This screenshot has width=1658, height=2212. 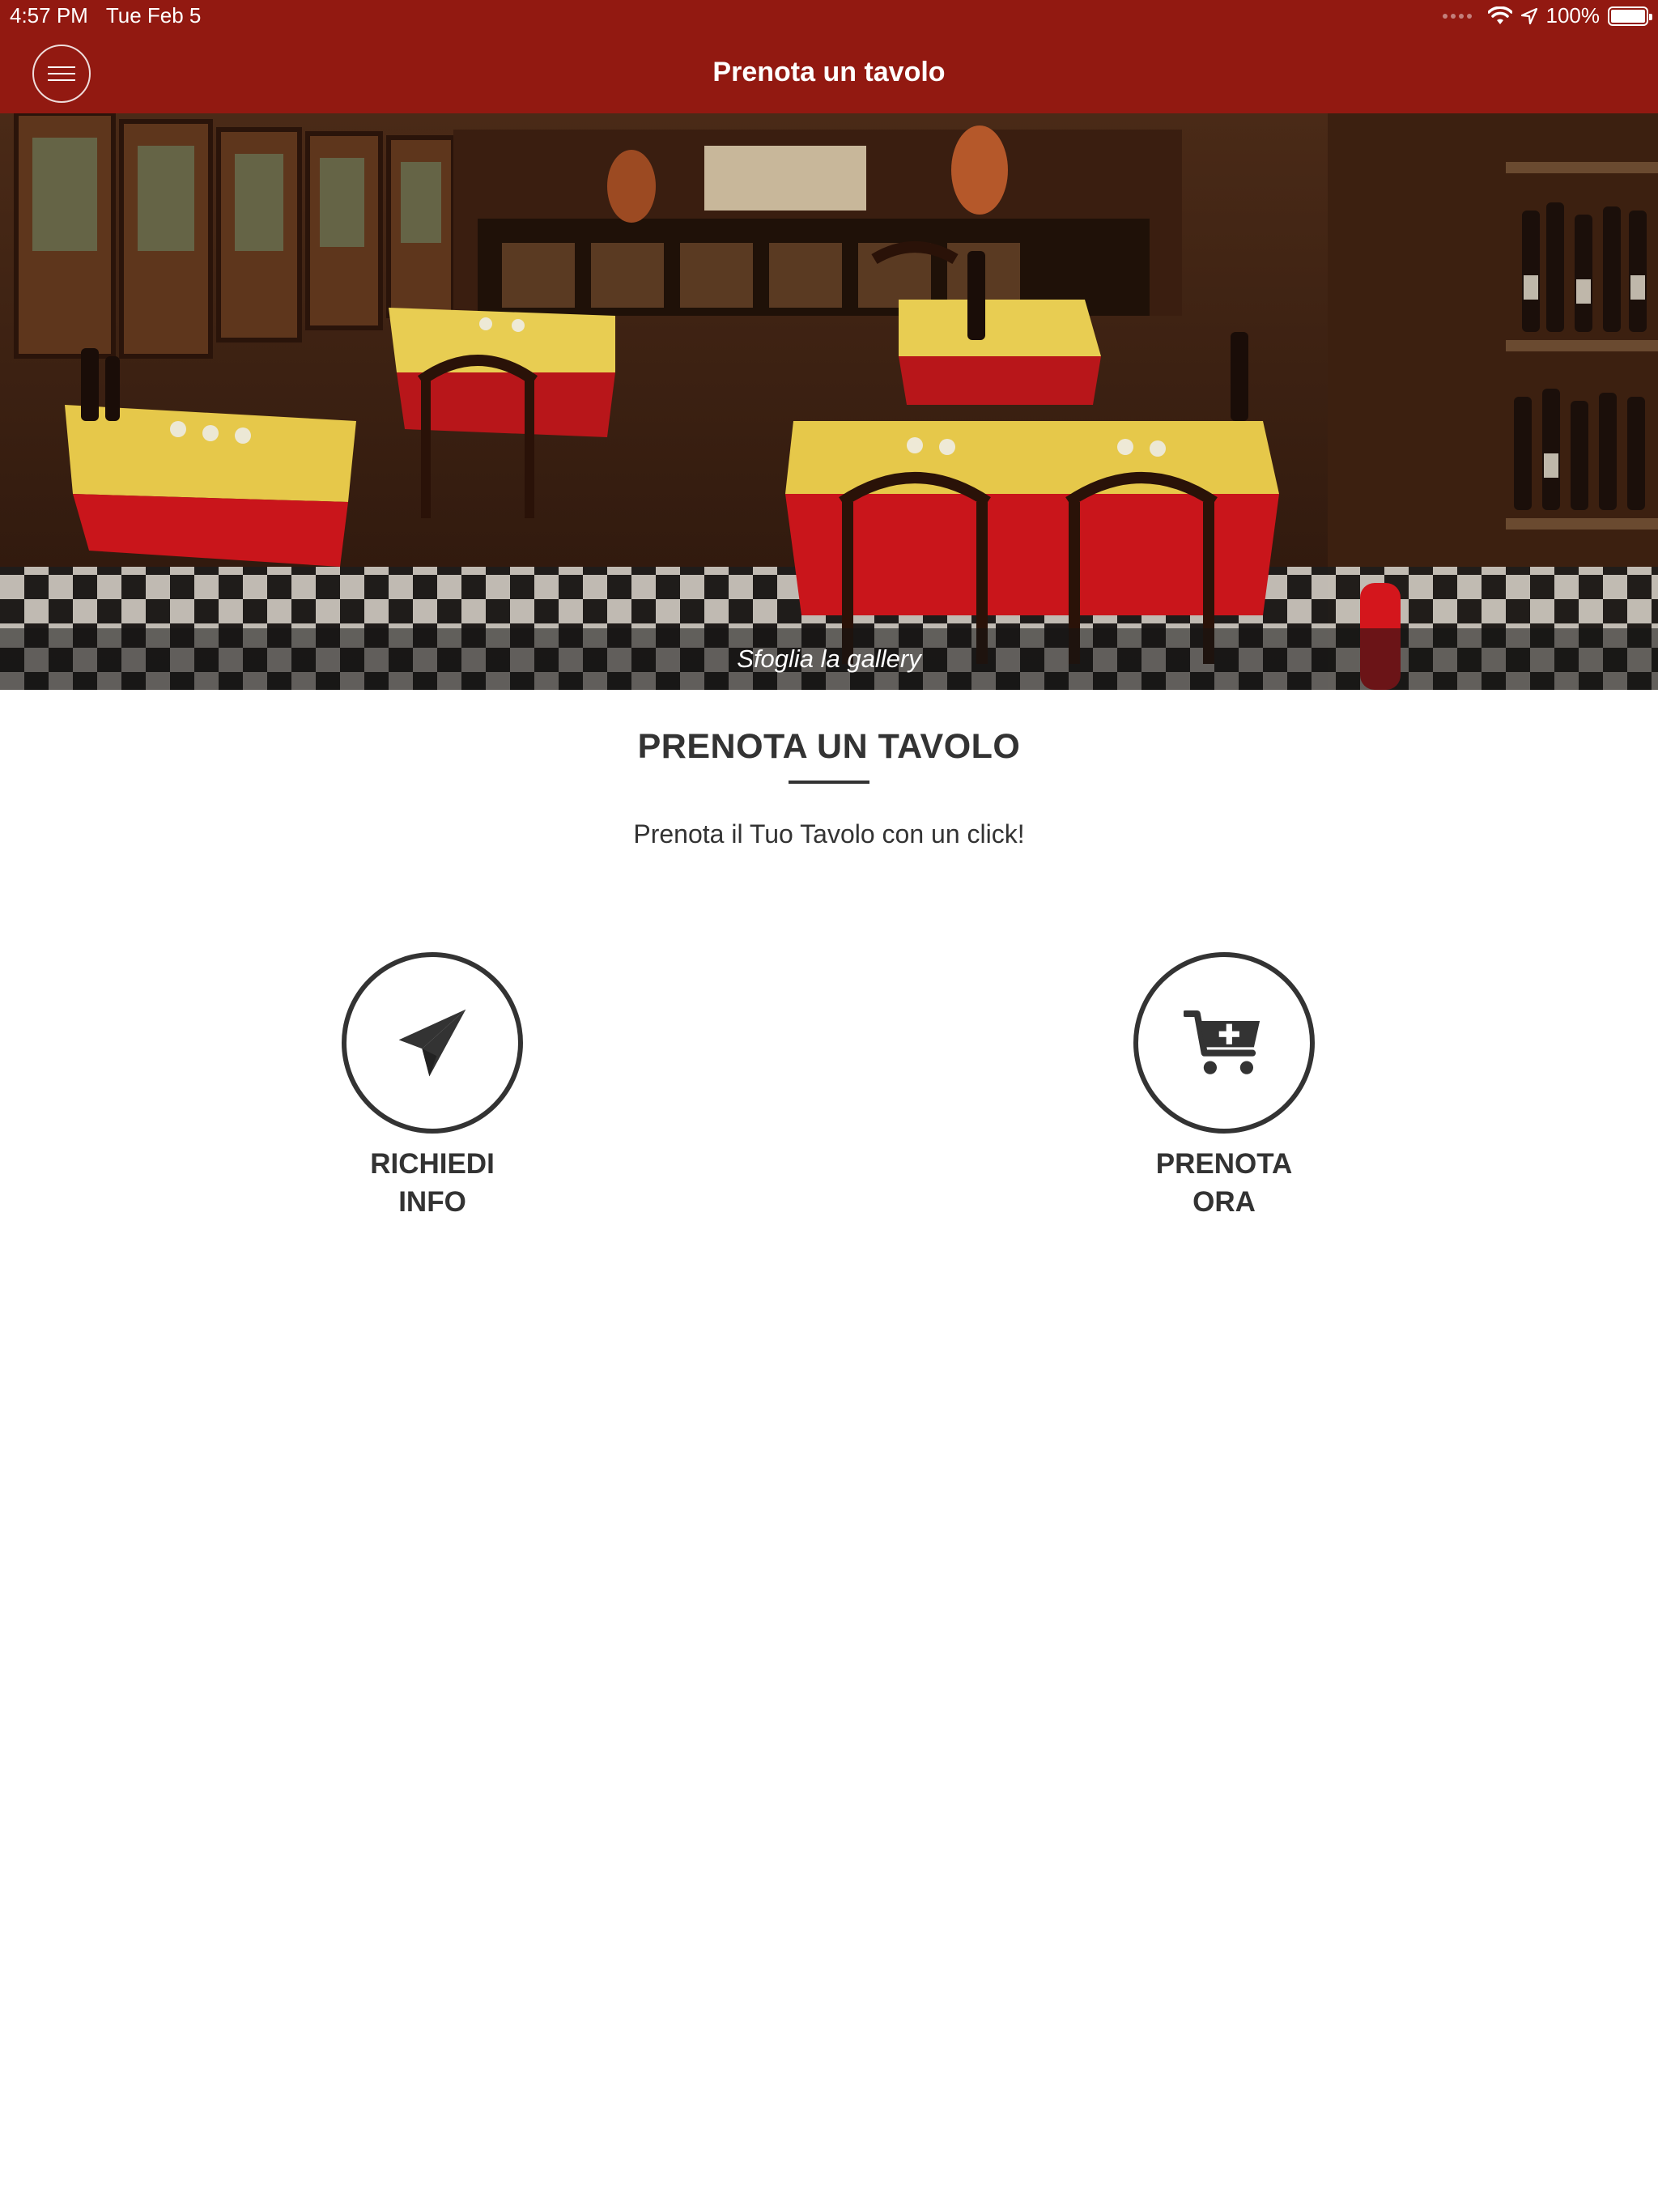 I want to click on title-divider, so click(x=829, y=783).